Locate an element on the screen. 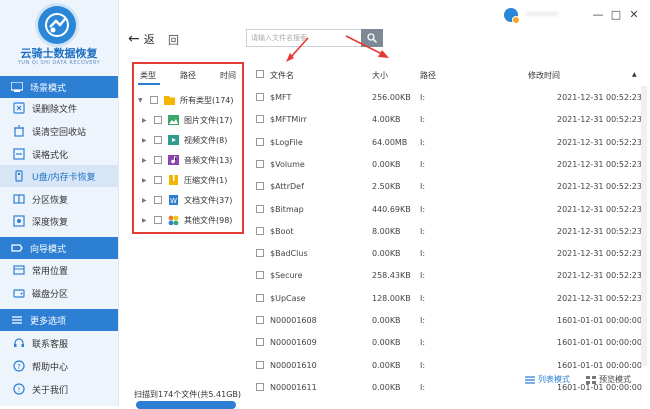  sidebar-item-help-center: ? 帮助中心 is located at coordinates (59, 366).